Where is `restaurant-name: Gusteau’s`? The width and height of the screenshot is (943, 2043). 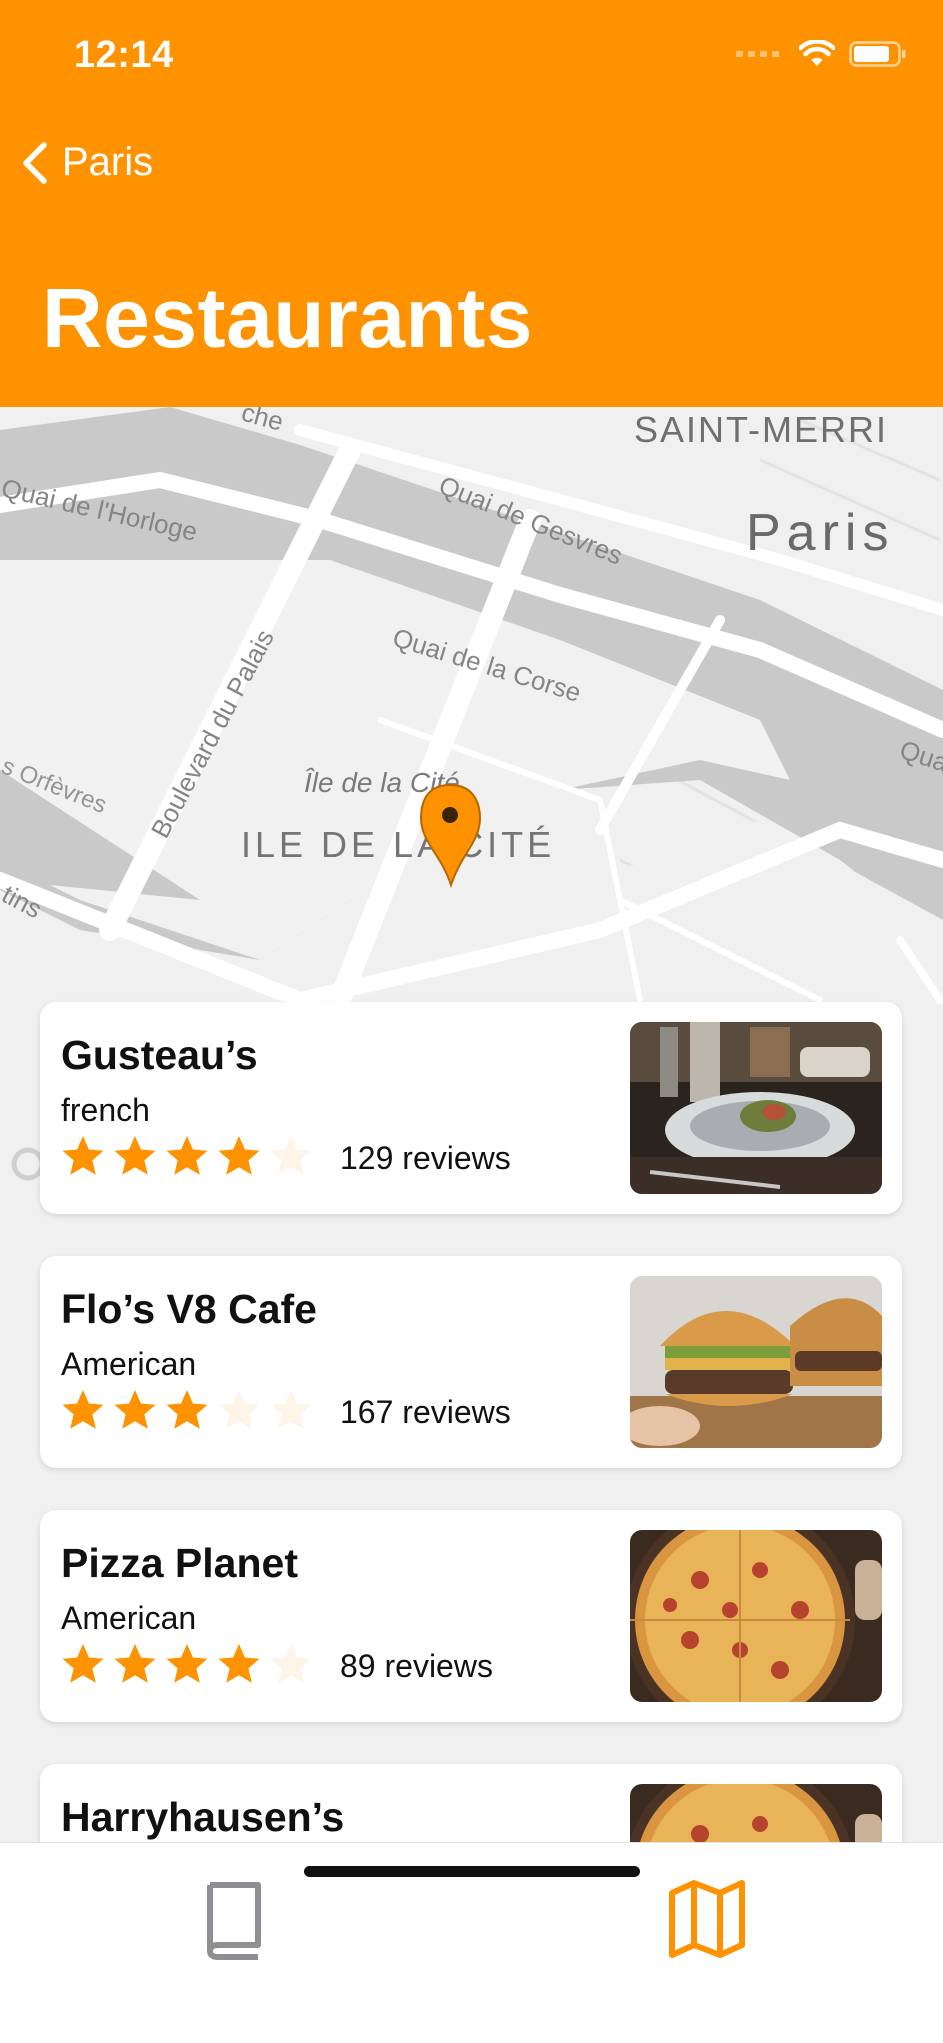
restaurant-name: Gusteau’s is located at coordinates (159, 1055).